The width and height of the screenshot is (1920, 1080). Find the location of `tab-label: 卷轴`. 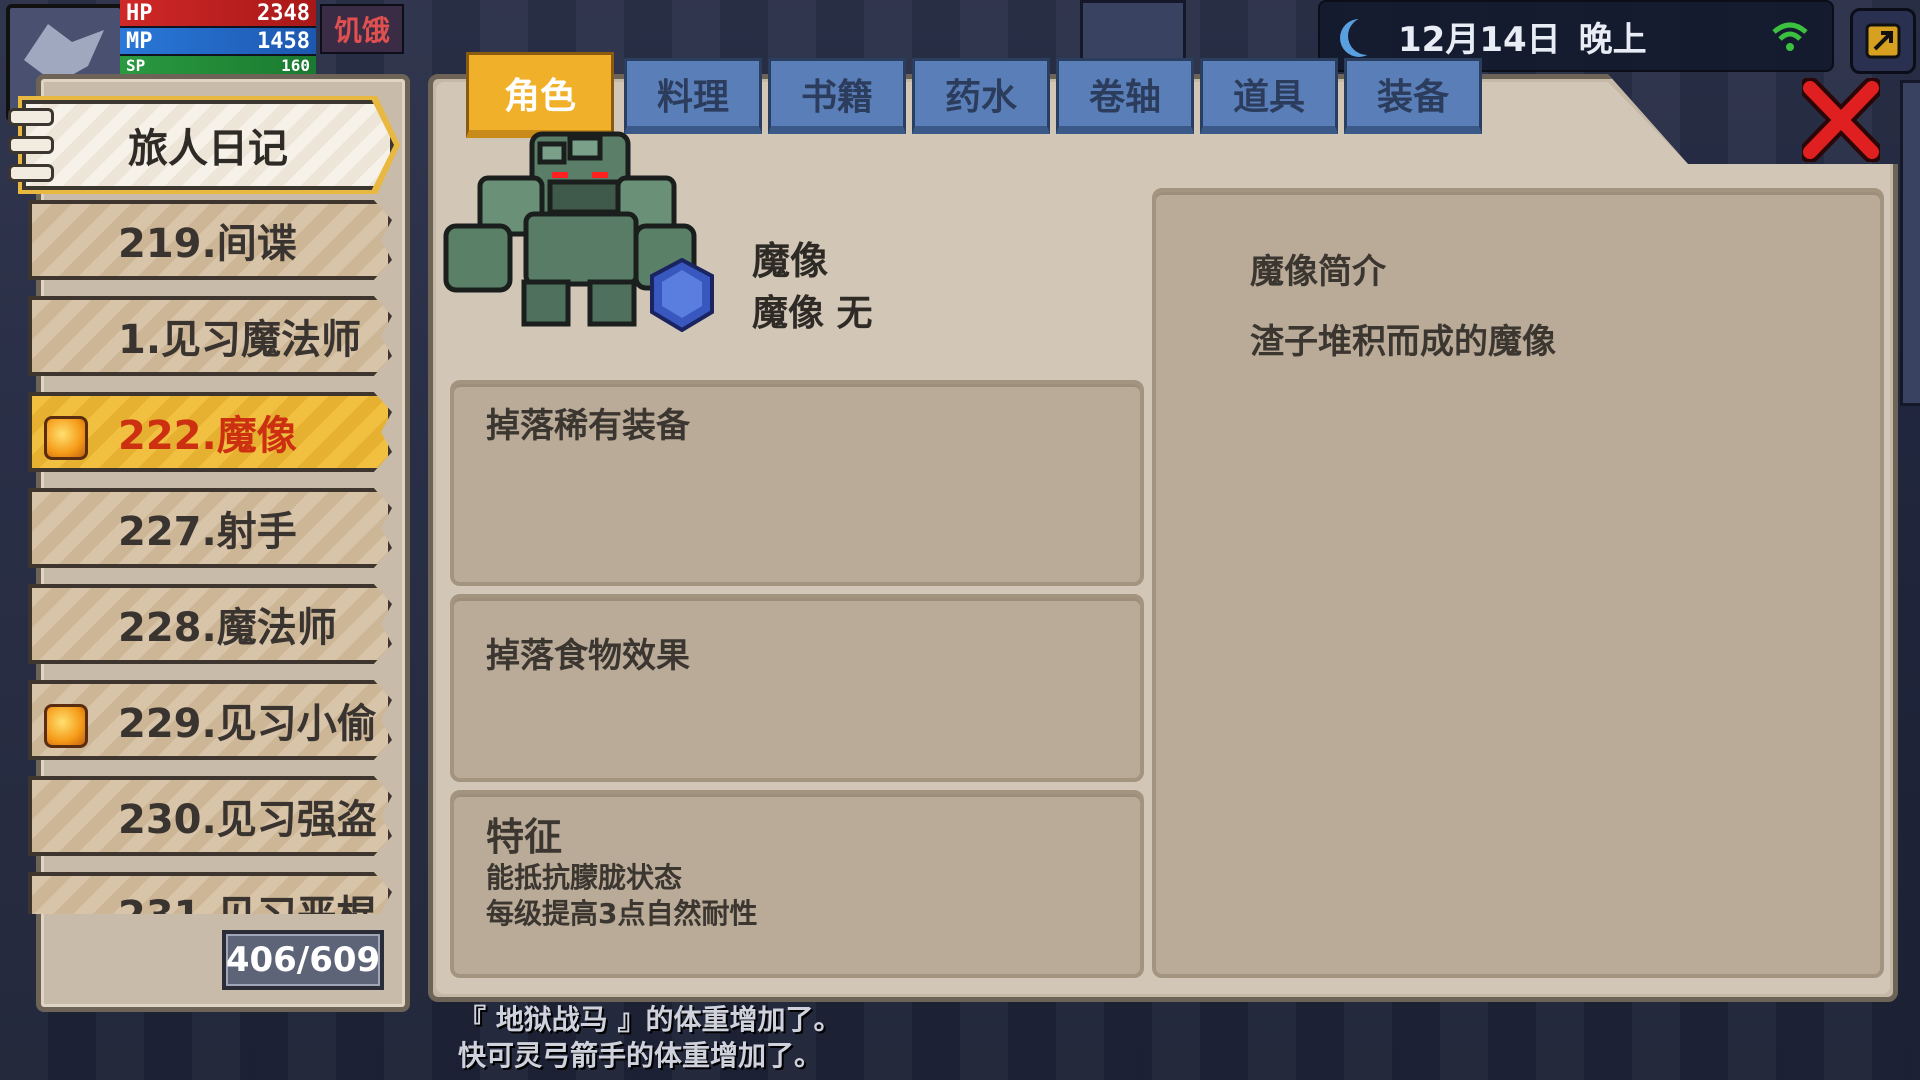

tab-label: 卷轴 is located at coordinates (1124, 97).